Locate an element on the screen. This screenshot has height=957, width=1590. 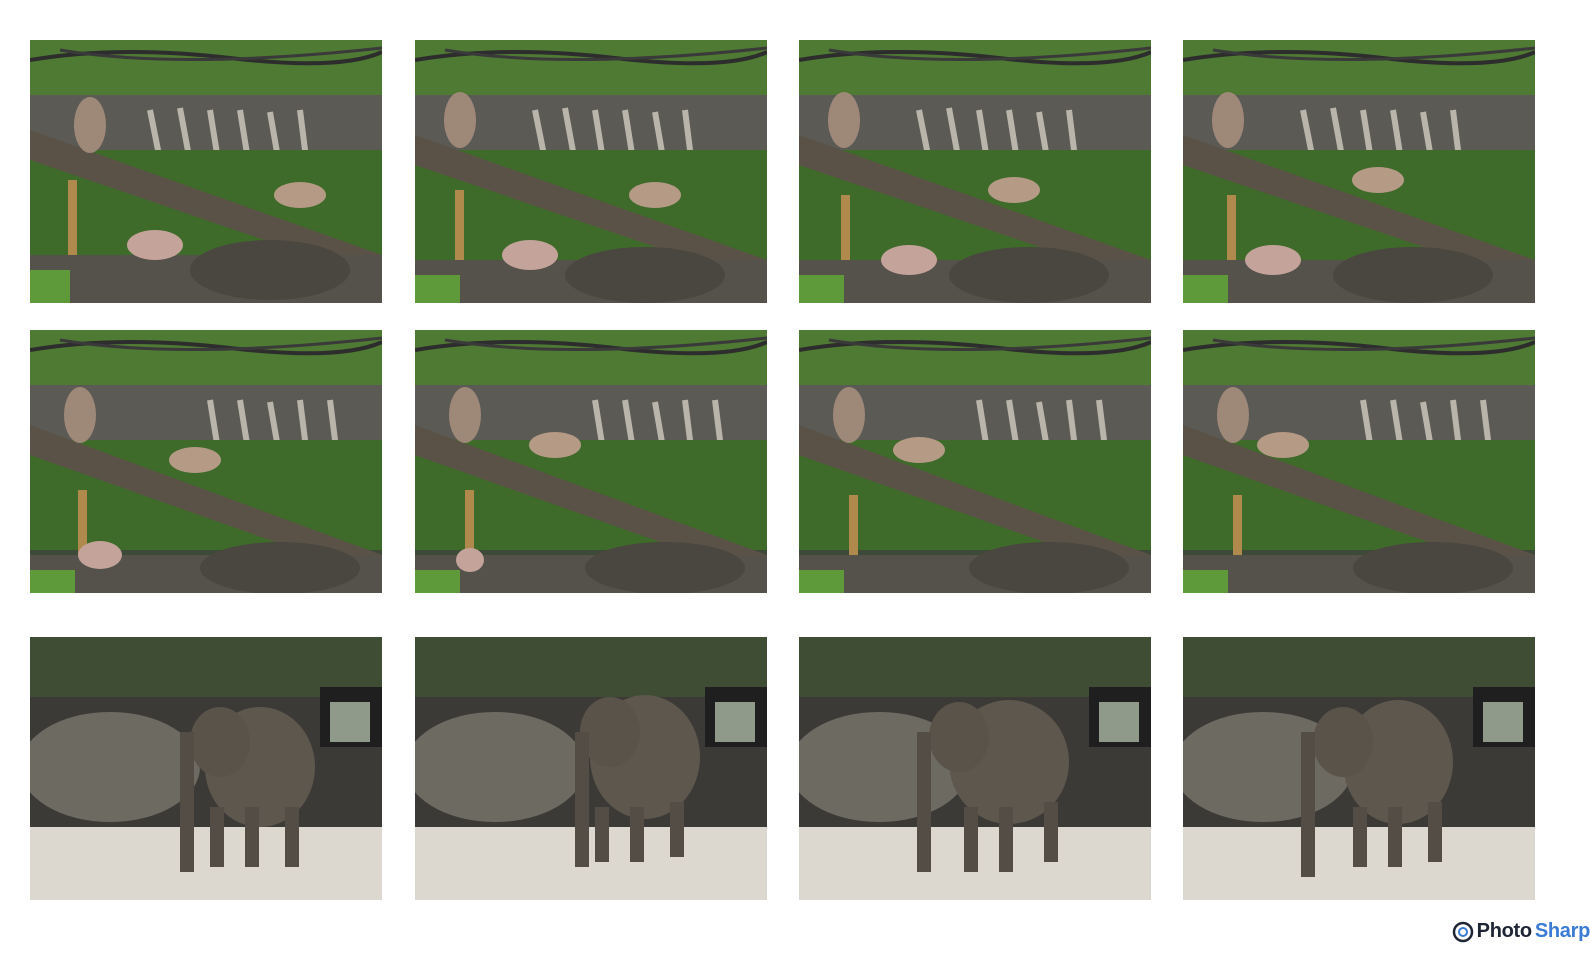
photo-monkeys-r1-c4 is located at coordinates (1359, 171).